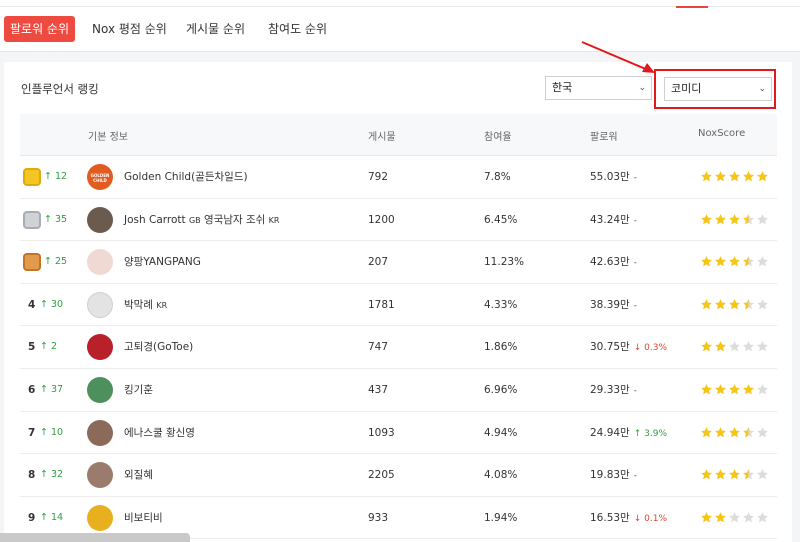  Describe the element at coordinates (501, 304) in the screenshot. I see `engagement-rate: 4.33%` at that location.